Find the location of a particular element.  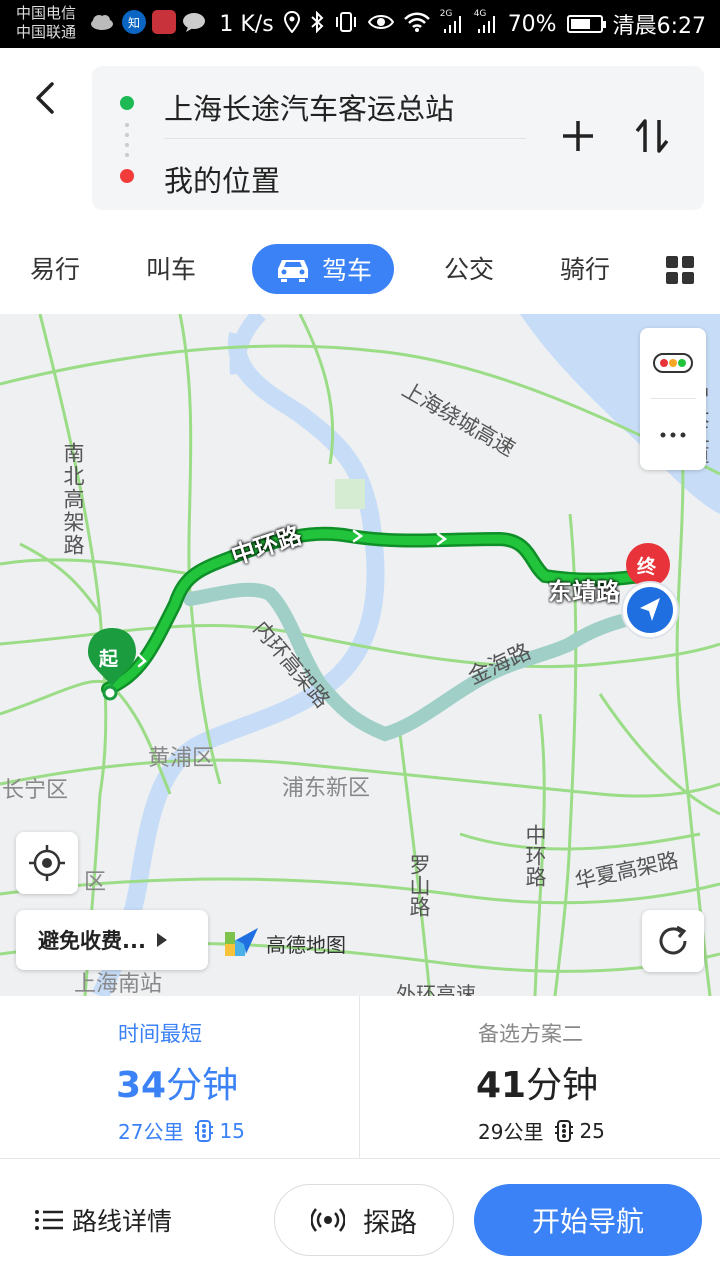

plan-meta: 27公里 15 is located at coordinates (181, 1130).